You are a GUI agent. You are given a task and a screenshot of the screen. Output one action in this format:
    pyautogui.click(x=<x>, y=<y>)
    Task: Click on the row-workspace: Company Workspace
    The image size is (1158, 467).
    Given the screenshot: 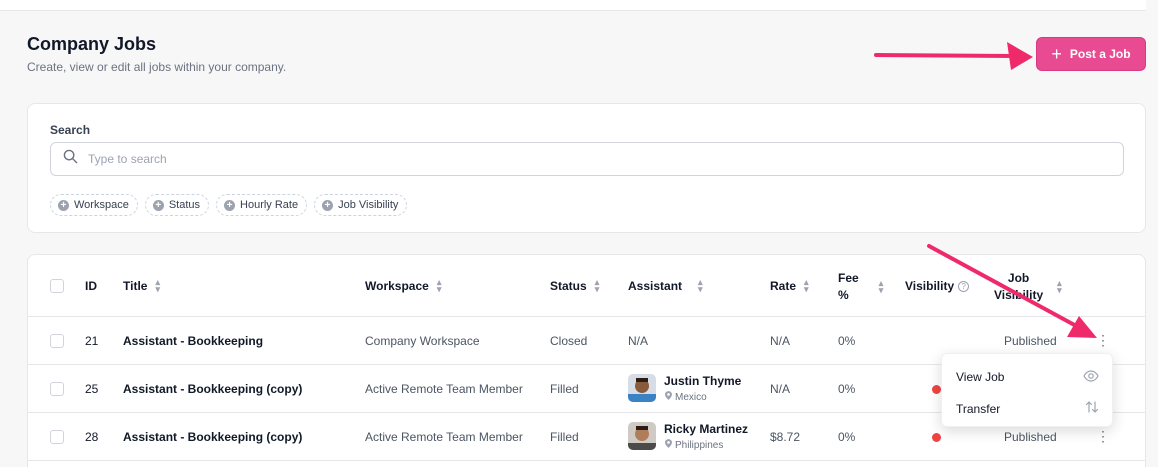 What is the action you would take?
    pyautogui.click(x=422, y=341)
    